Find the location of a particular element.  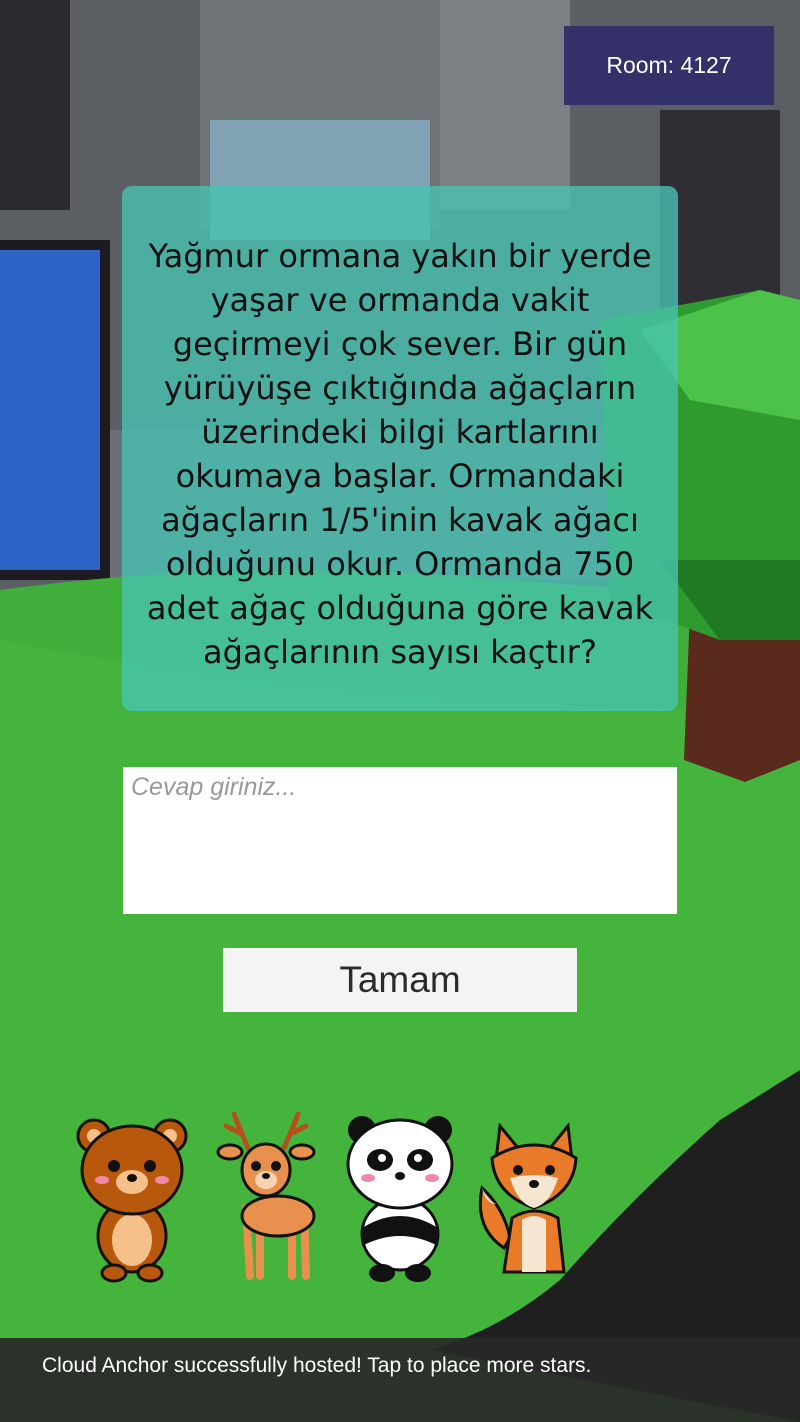

answer-input is located at coordinates (400, 840).